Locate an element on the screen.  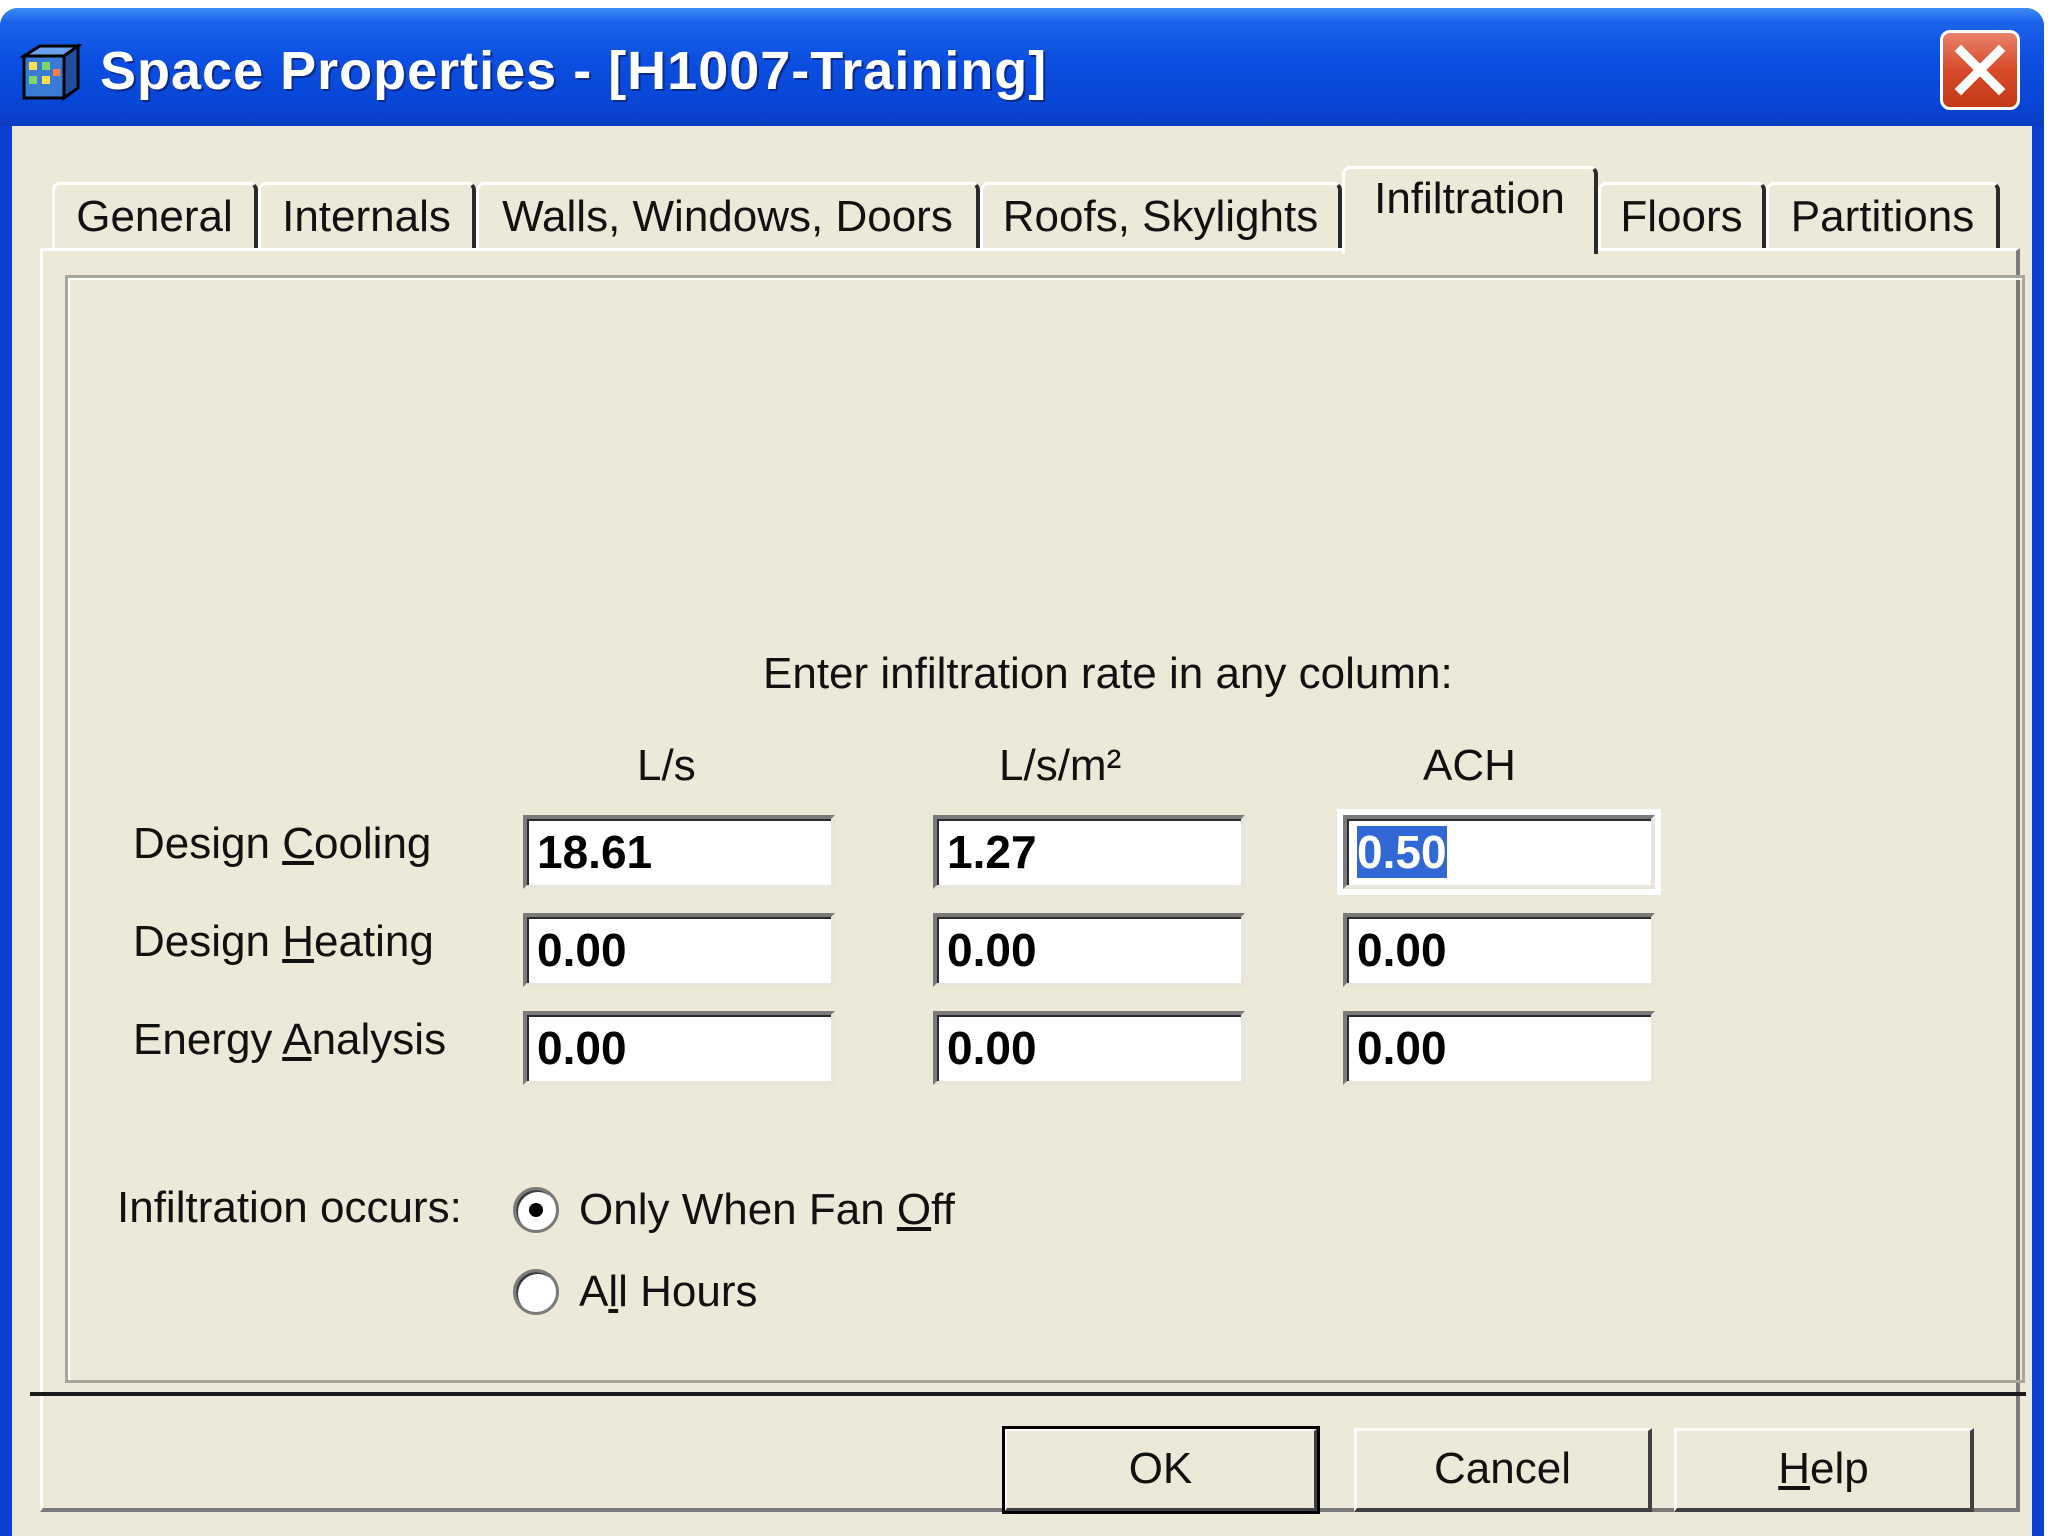
selected-value: 0.50 is located at coordinates (1402, 852).